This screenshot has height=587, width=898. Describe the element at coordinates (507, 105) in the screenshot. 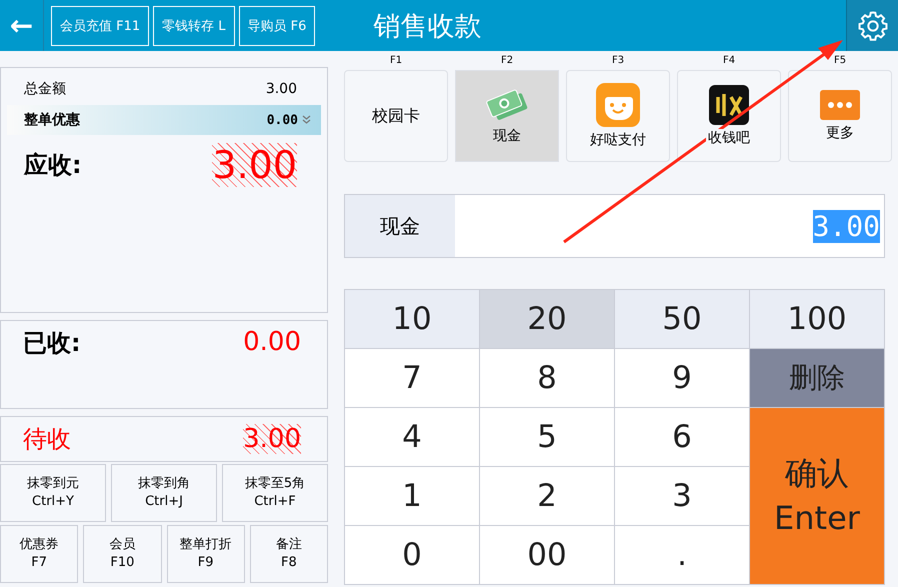

I see `banknote-icon` at that location.